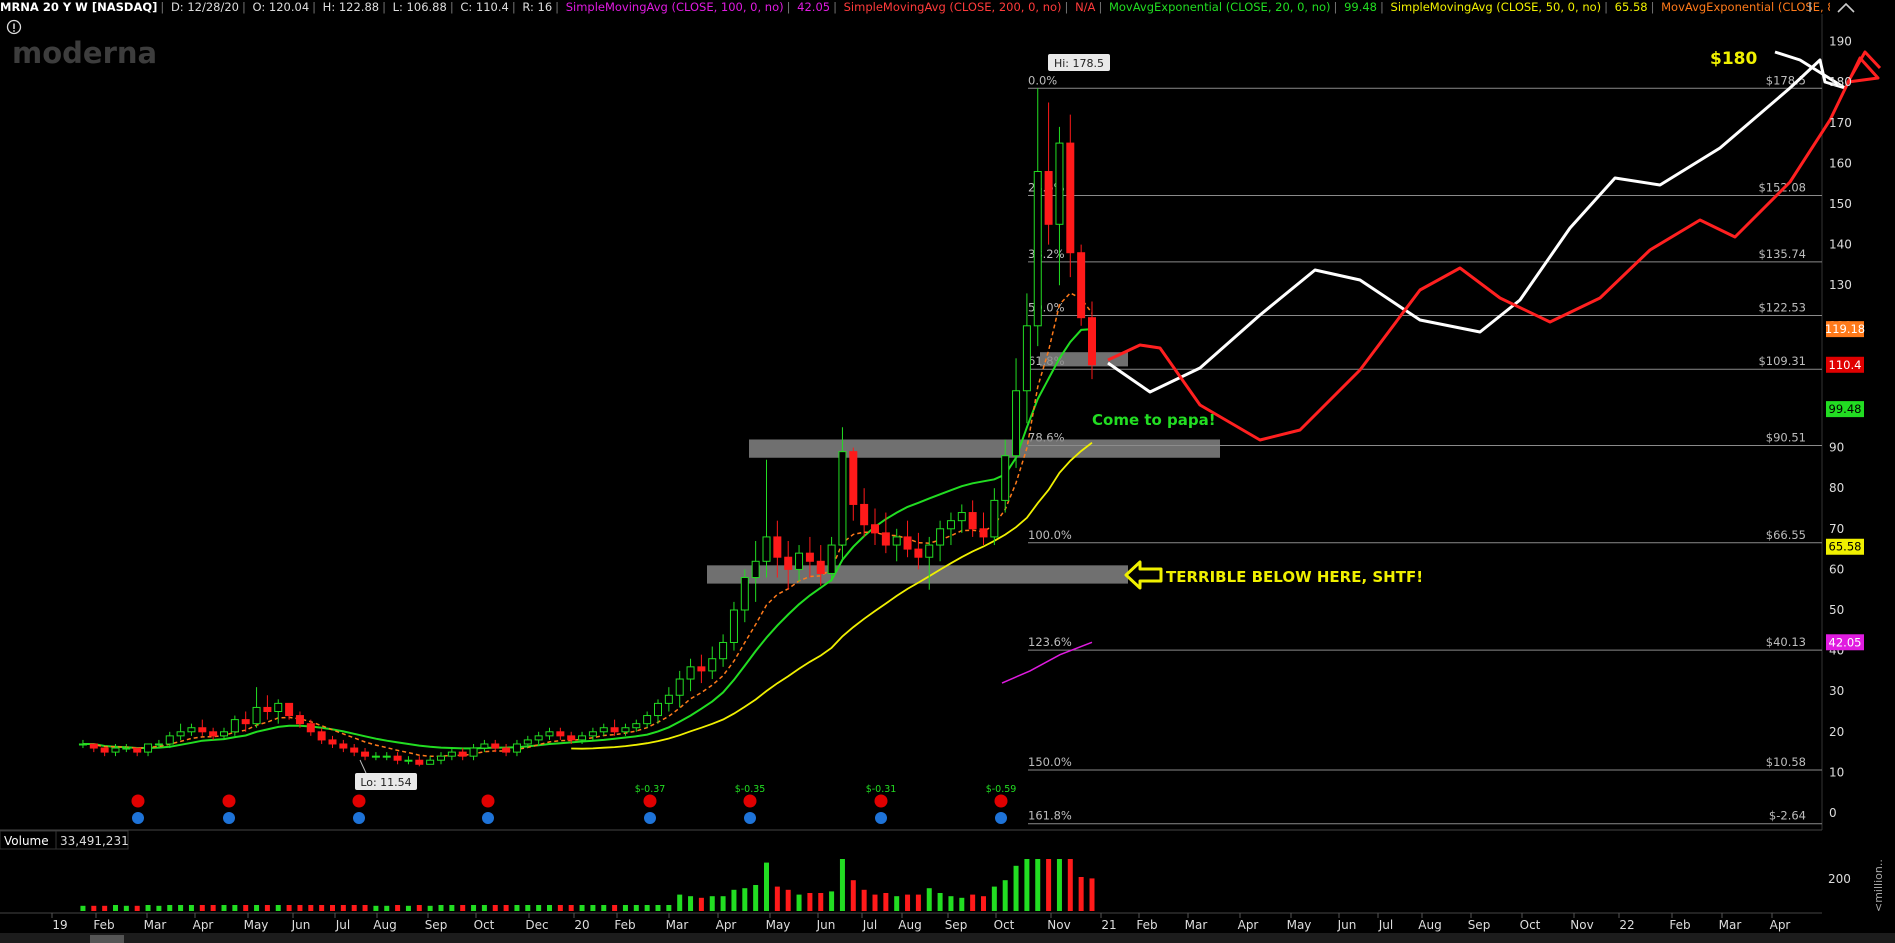  What do you see at coordinates (750, 818) in the screenshot?
I see `dividend-blue-icon` at bounding box center [750, 818].